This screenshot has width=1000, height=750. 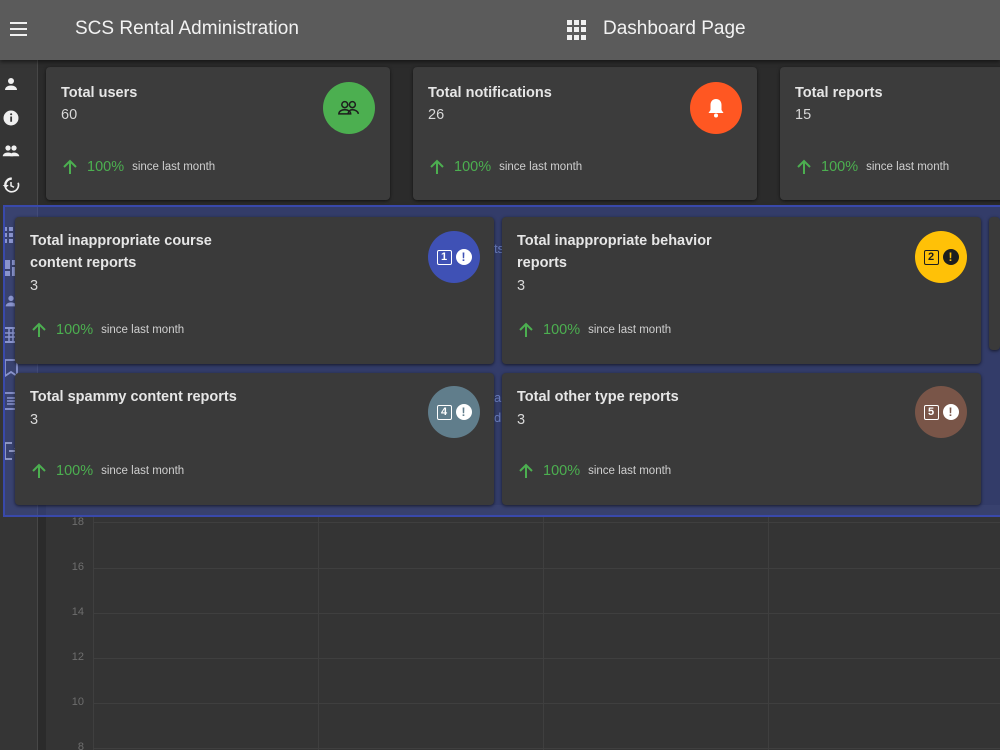 I want to click on app-title: SCS Rental Administration, so click(x=187, y=28).